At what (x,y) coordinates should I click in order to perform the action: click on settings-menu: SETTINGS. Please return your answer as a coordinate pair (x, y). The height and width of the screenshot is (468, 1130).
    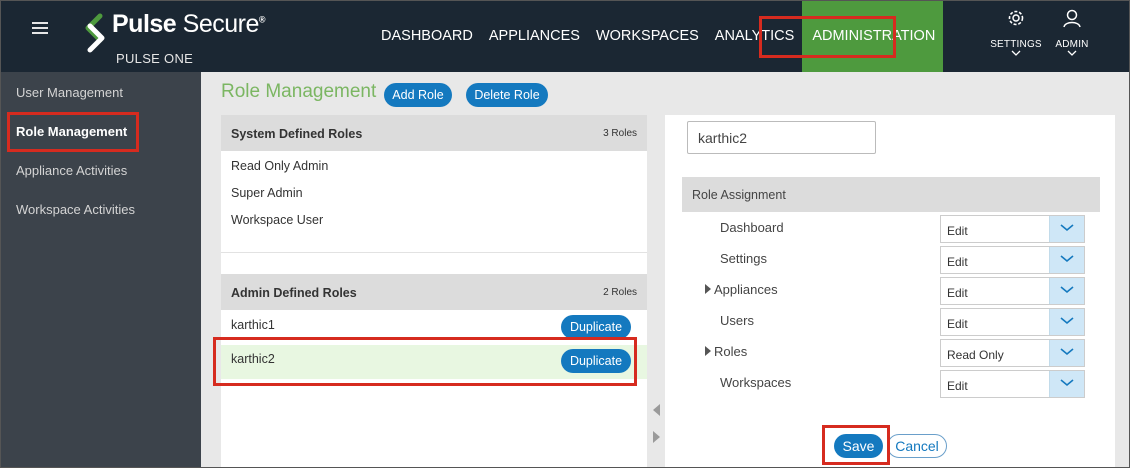
    Looking at the image, I should click on (1016, 32).